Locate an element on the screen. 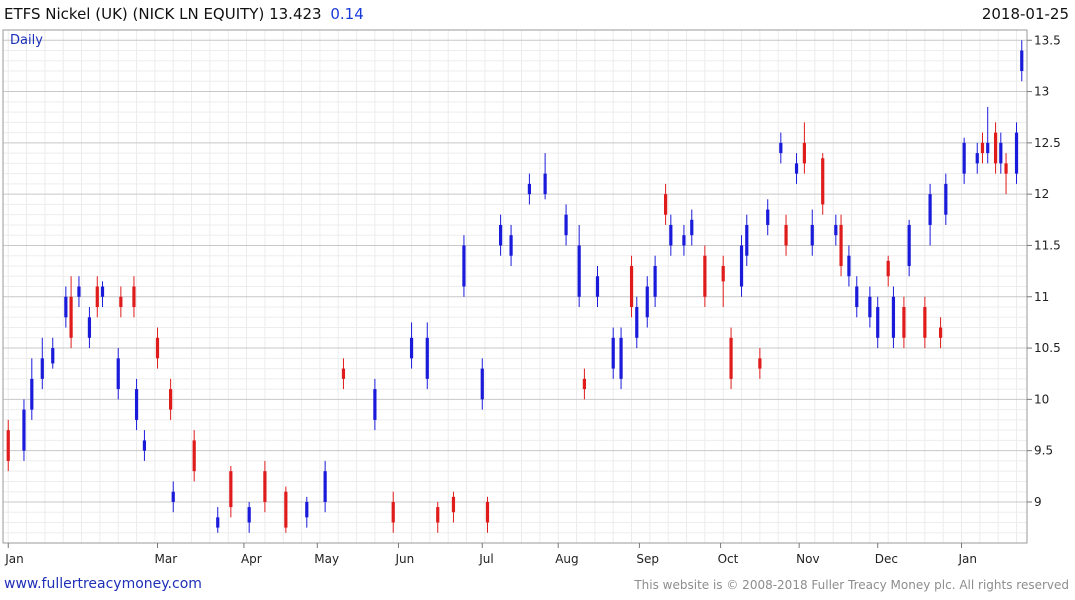 This screenshot has height=600, width=1075. site-link: www.fullertreacymoney.com is located at coordinates (103, 584).